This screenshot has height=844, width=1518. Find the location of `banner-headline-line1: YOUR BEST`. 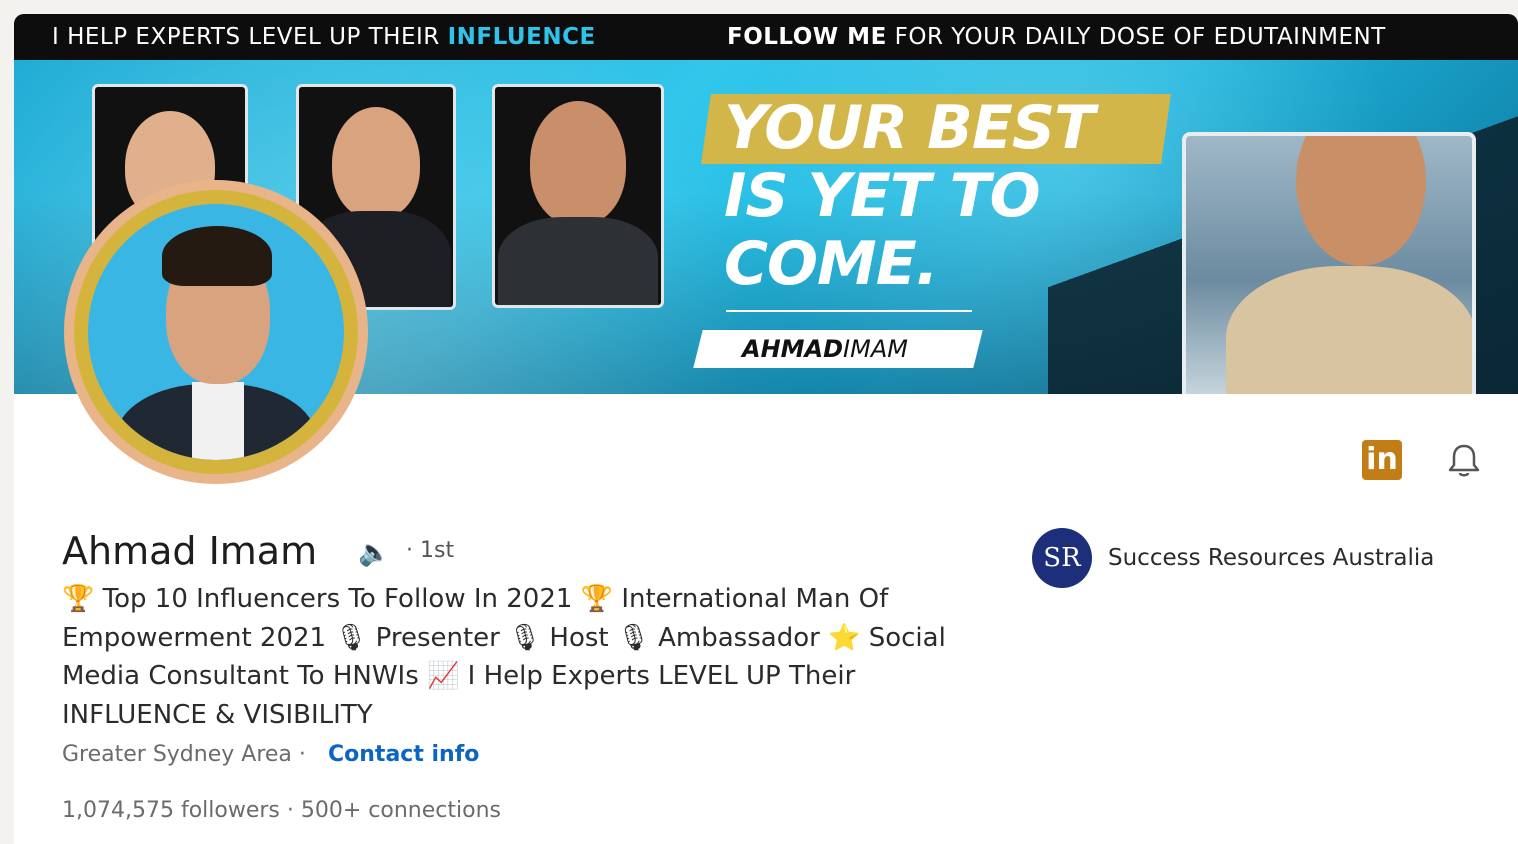

banner-headline-line1: YOUR BEST is located at coordinates (909, 128).